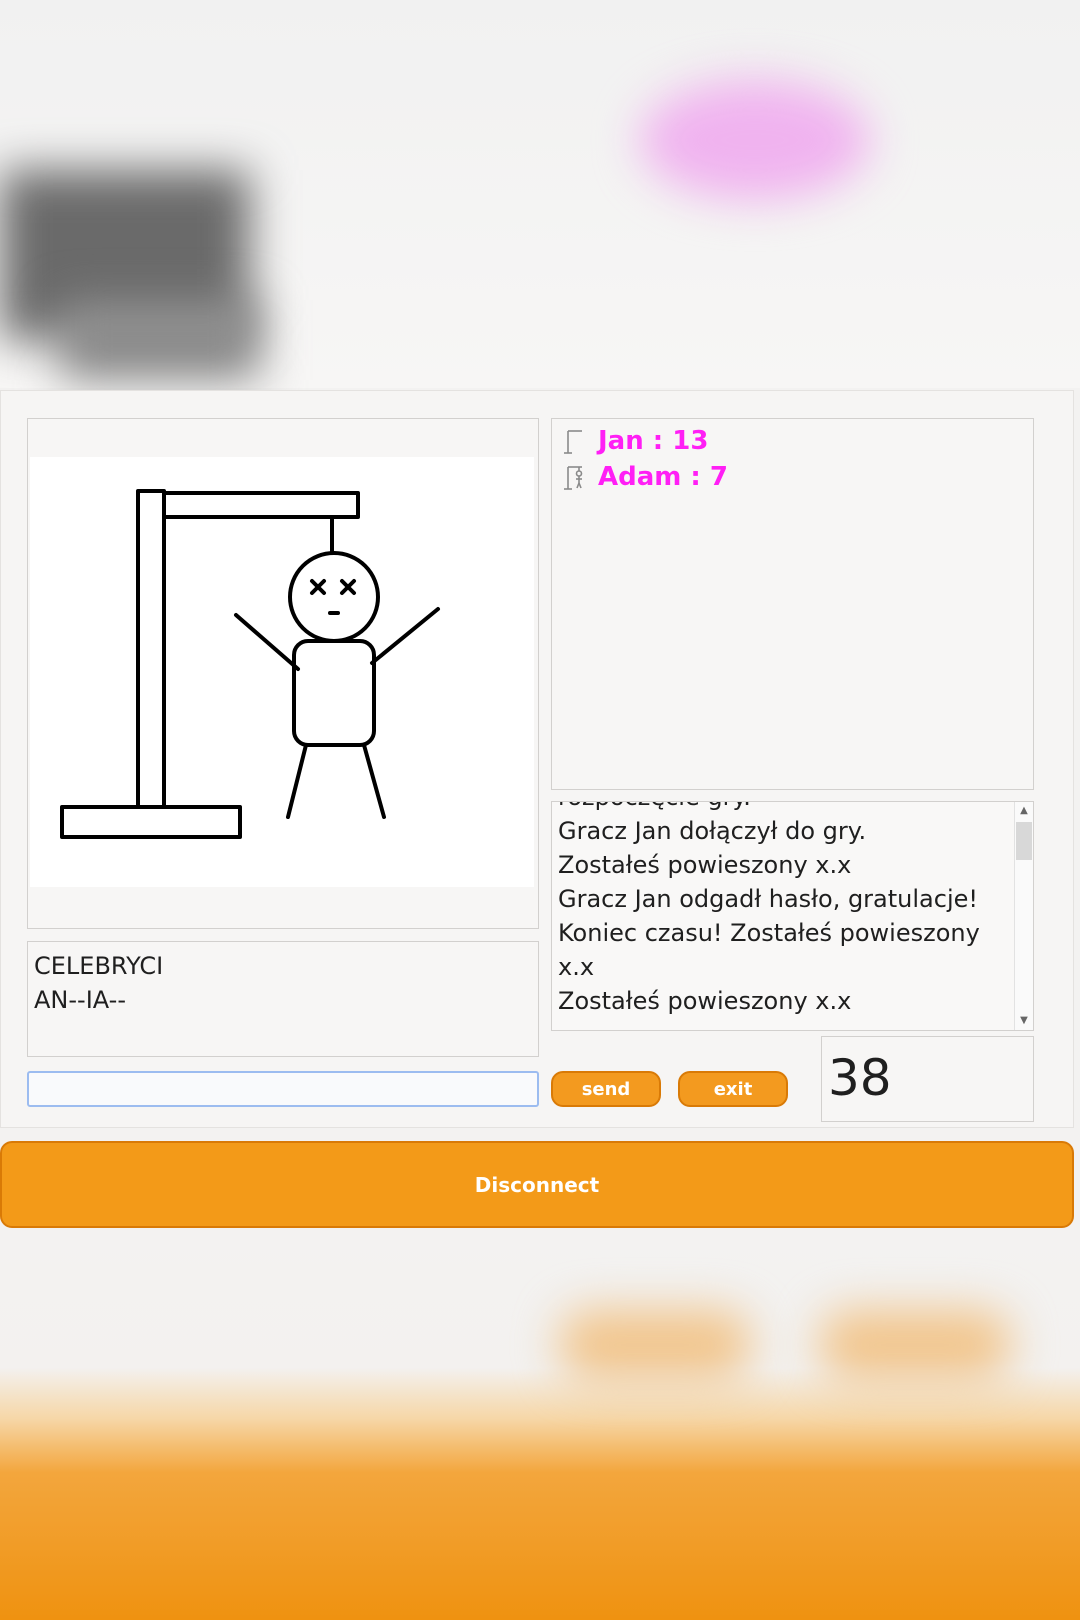 The image size is (1080, 1620). What do you see at coordinates (334, 693) in the screenshot?
I see `hangman-body` at bounding box center [334, 693].